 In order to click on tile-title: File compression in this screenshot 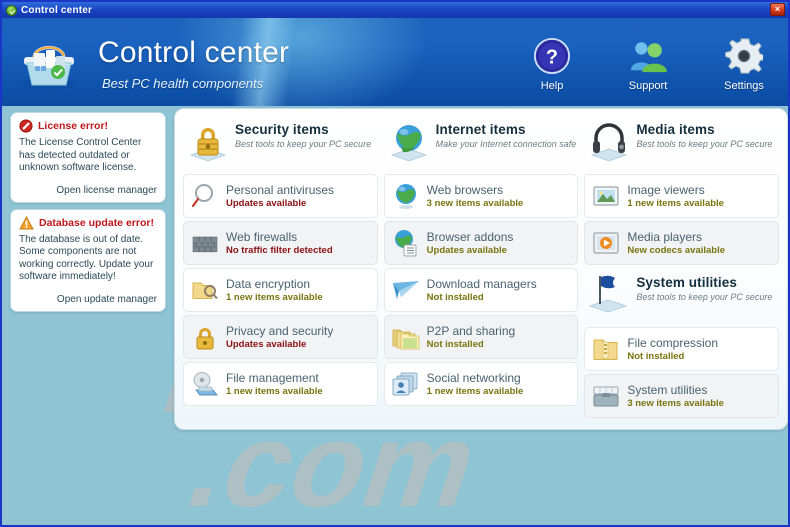, I will do `click(673, 343)`.